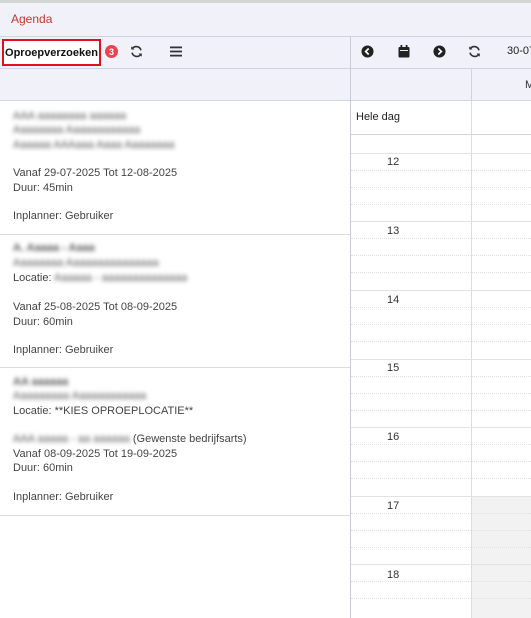  What do you see at coordinates (70, 116) in the screenshot?
I see `request-name: AAA aaaaaaaa aaaaaa` at bounding box center [70, 116].